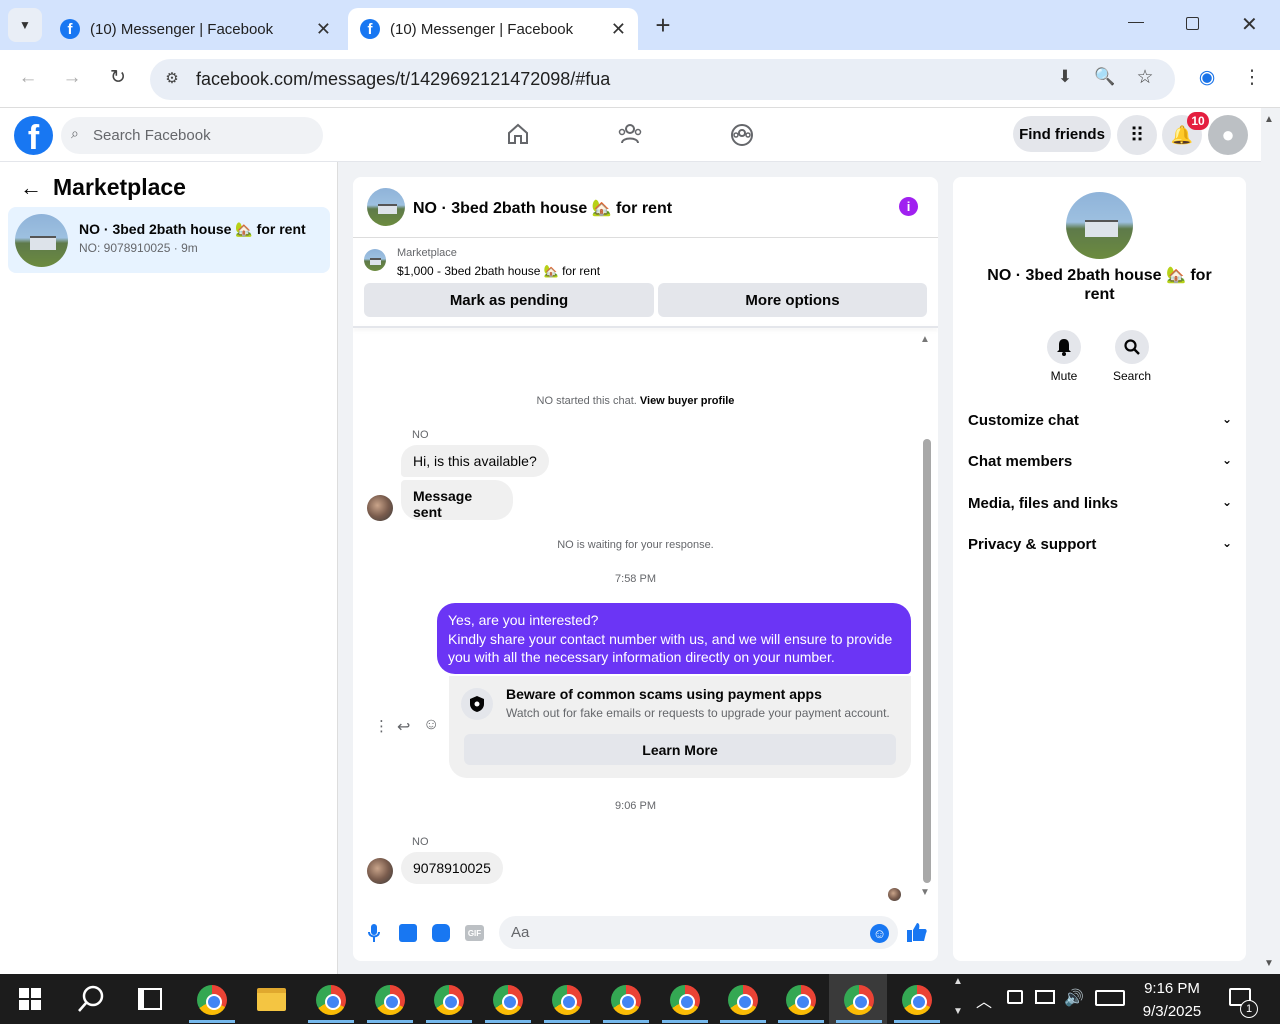 This screenshot has width=1280, height=1024. Describe the element at coordinates (630, 134) in the screenshot. I see `friends-icon` at that location.